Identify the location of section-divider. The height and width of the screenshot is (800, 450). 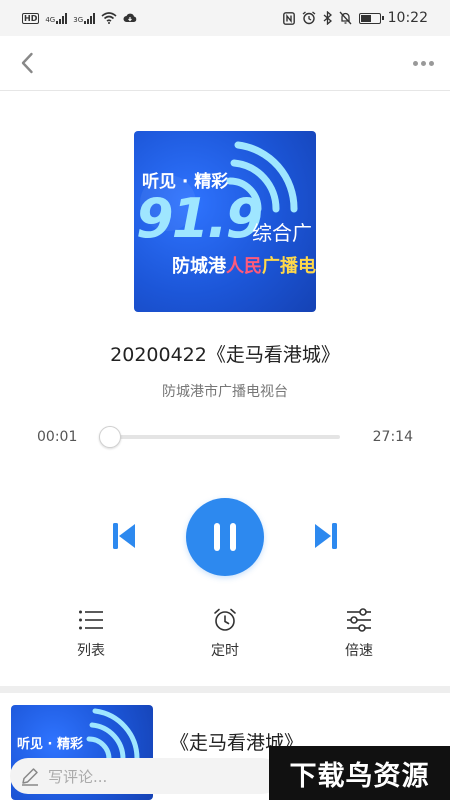
(225, 689).